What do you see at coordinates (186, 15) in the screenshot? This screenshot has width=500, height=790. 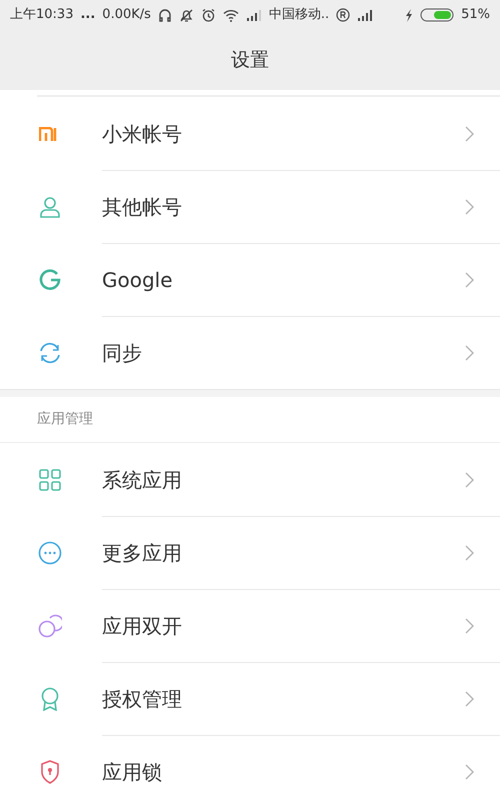 I see `muted-bell-icon` at bounding box center [186, 15].